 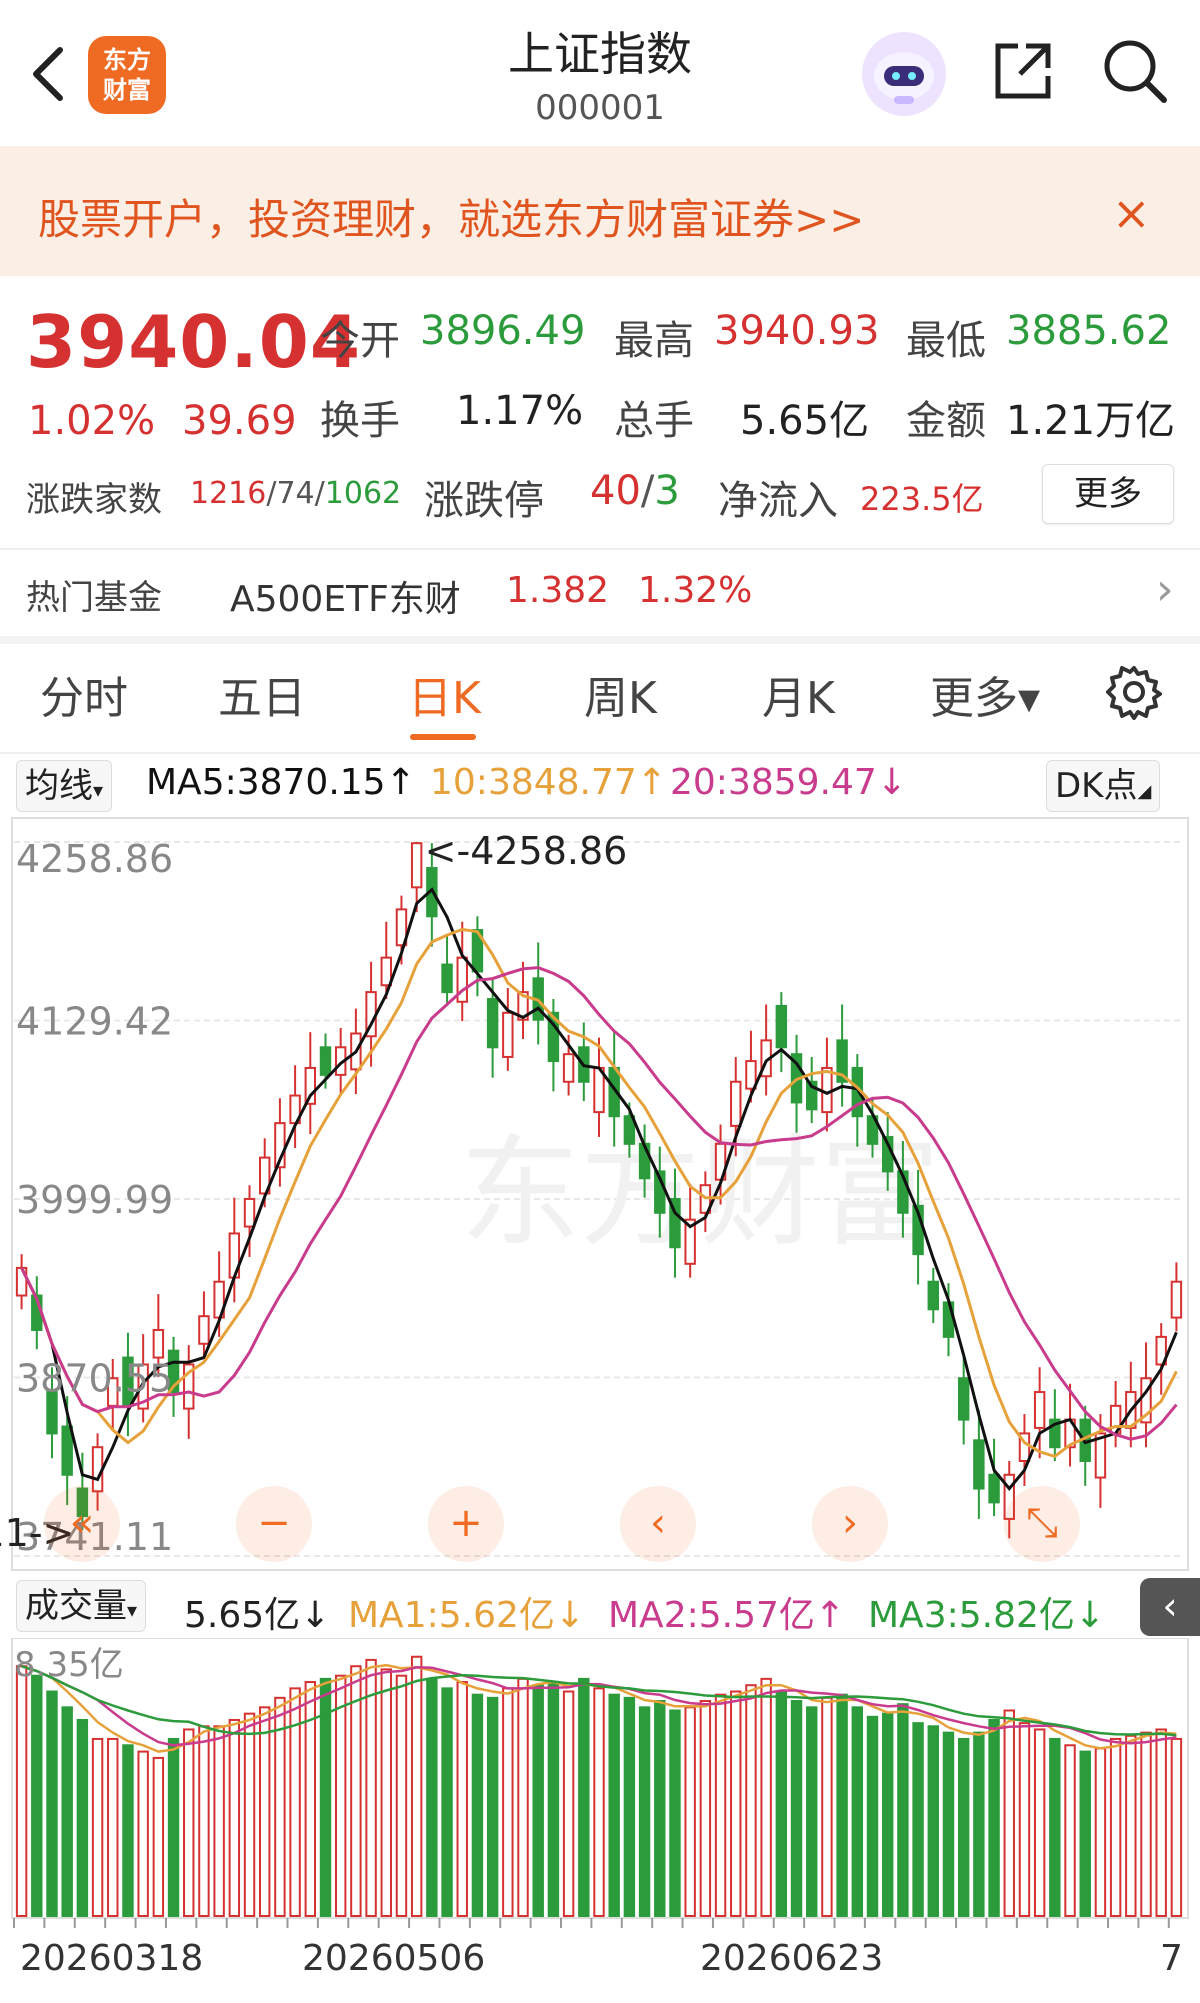 I want to click on active-tab-indicator, so click(x=443, y=737).